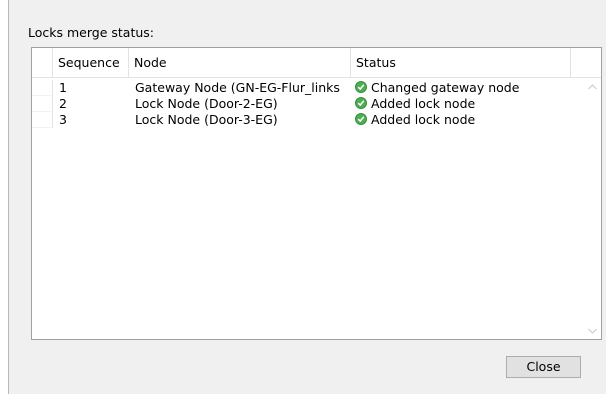 The width and height of the screenshot is (606, 394). Describe the element at coordinates (543, 367) in the screenshot. I see `close-button: Close` at that location.